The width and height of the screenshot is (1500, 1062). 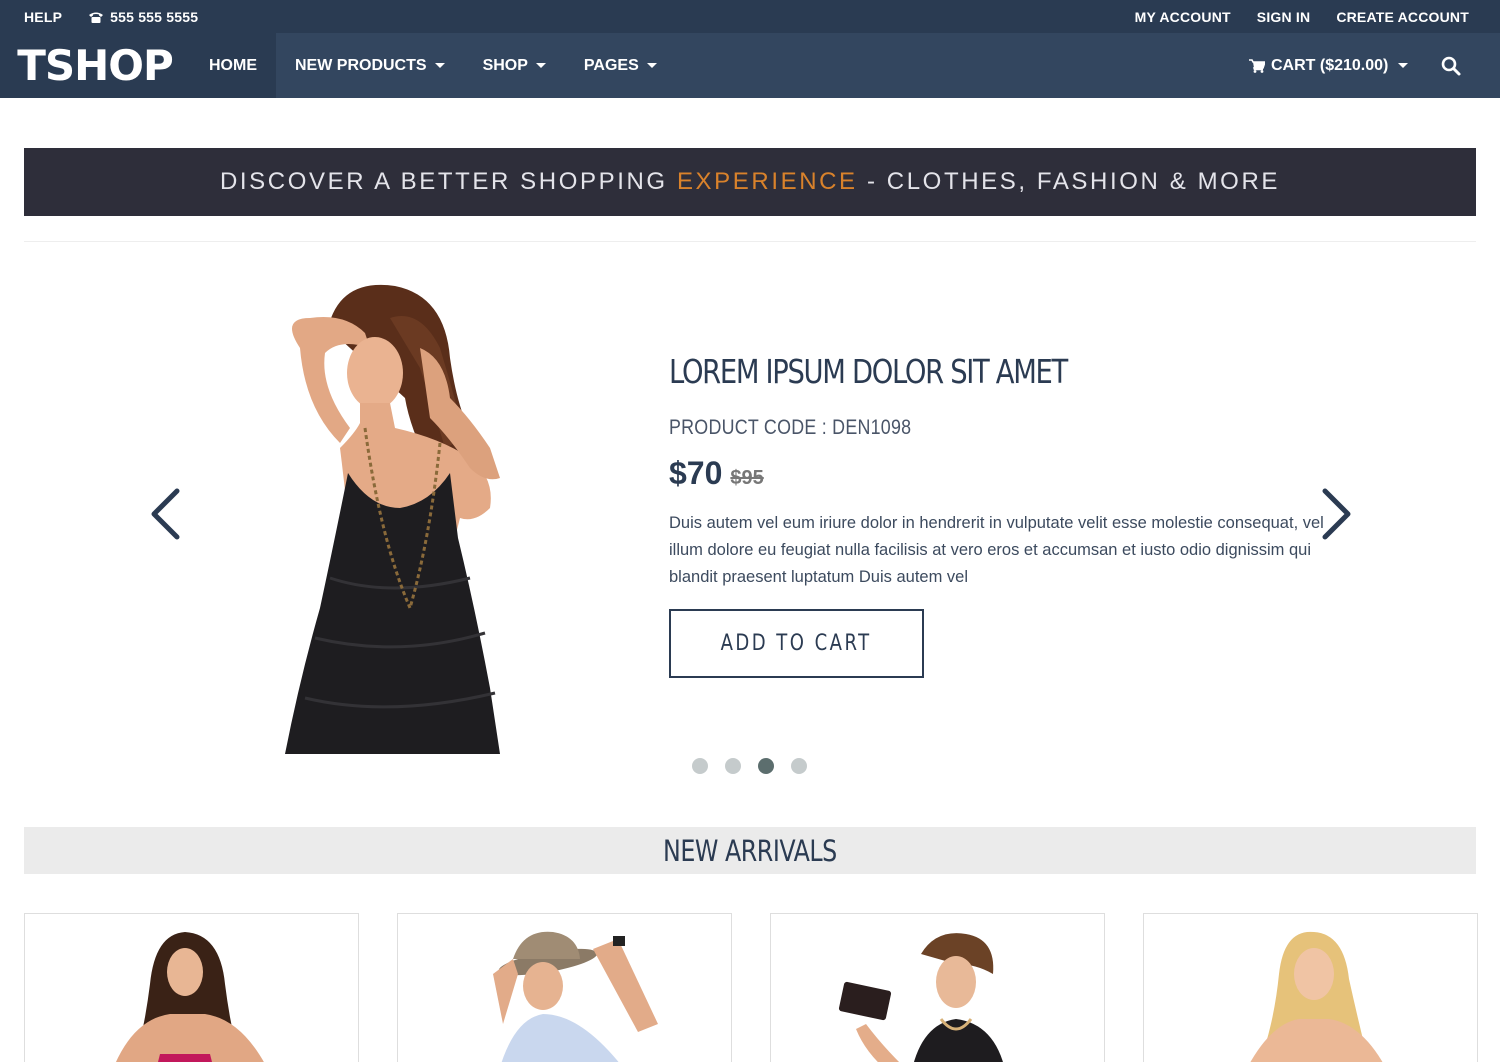 I want to click on topbar-right: MY ACCOUNT SIGN IN CREATE ACCOUNT, so click(x=1302, y=16).